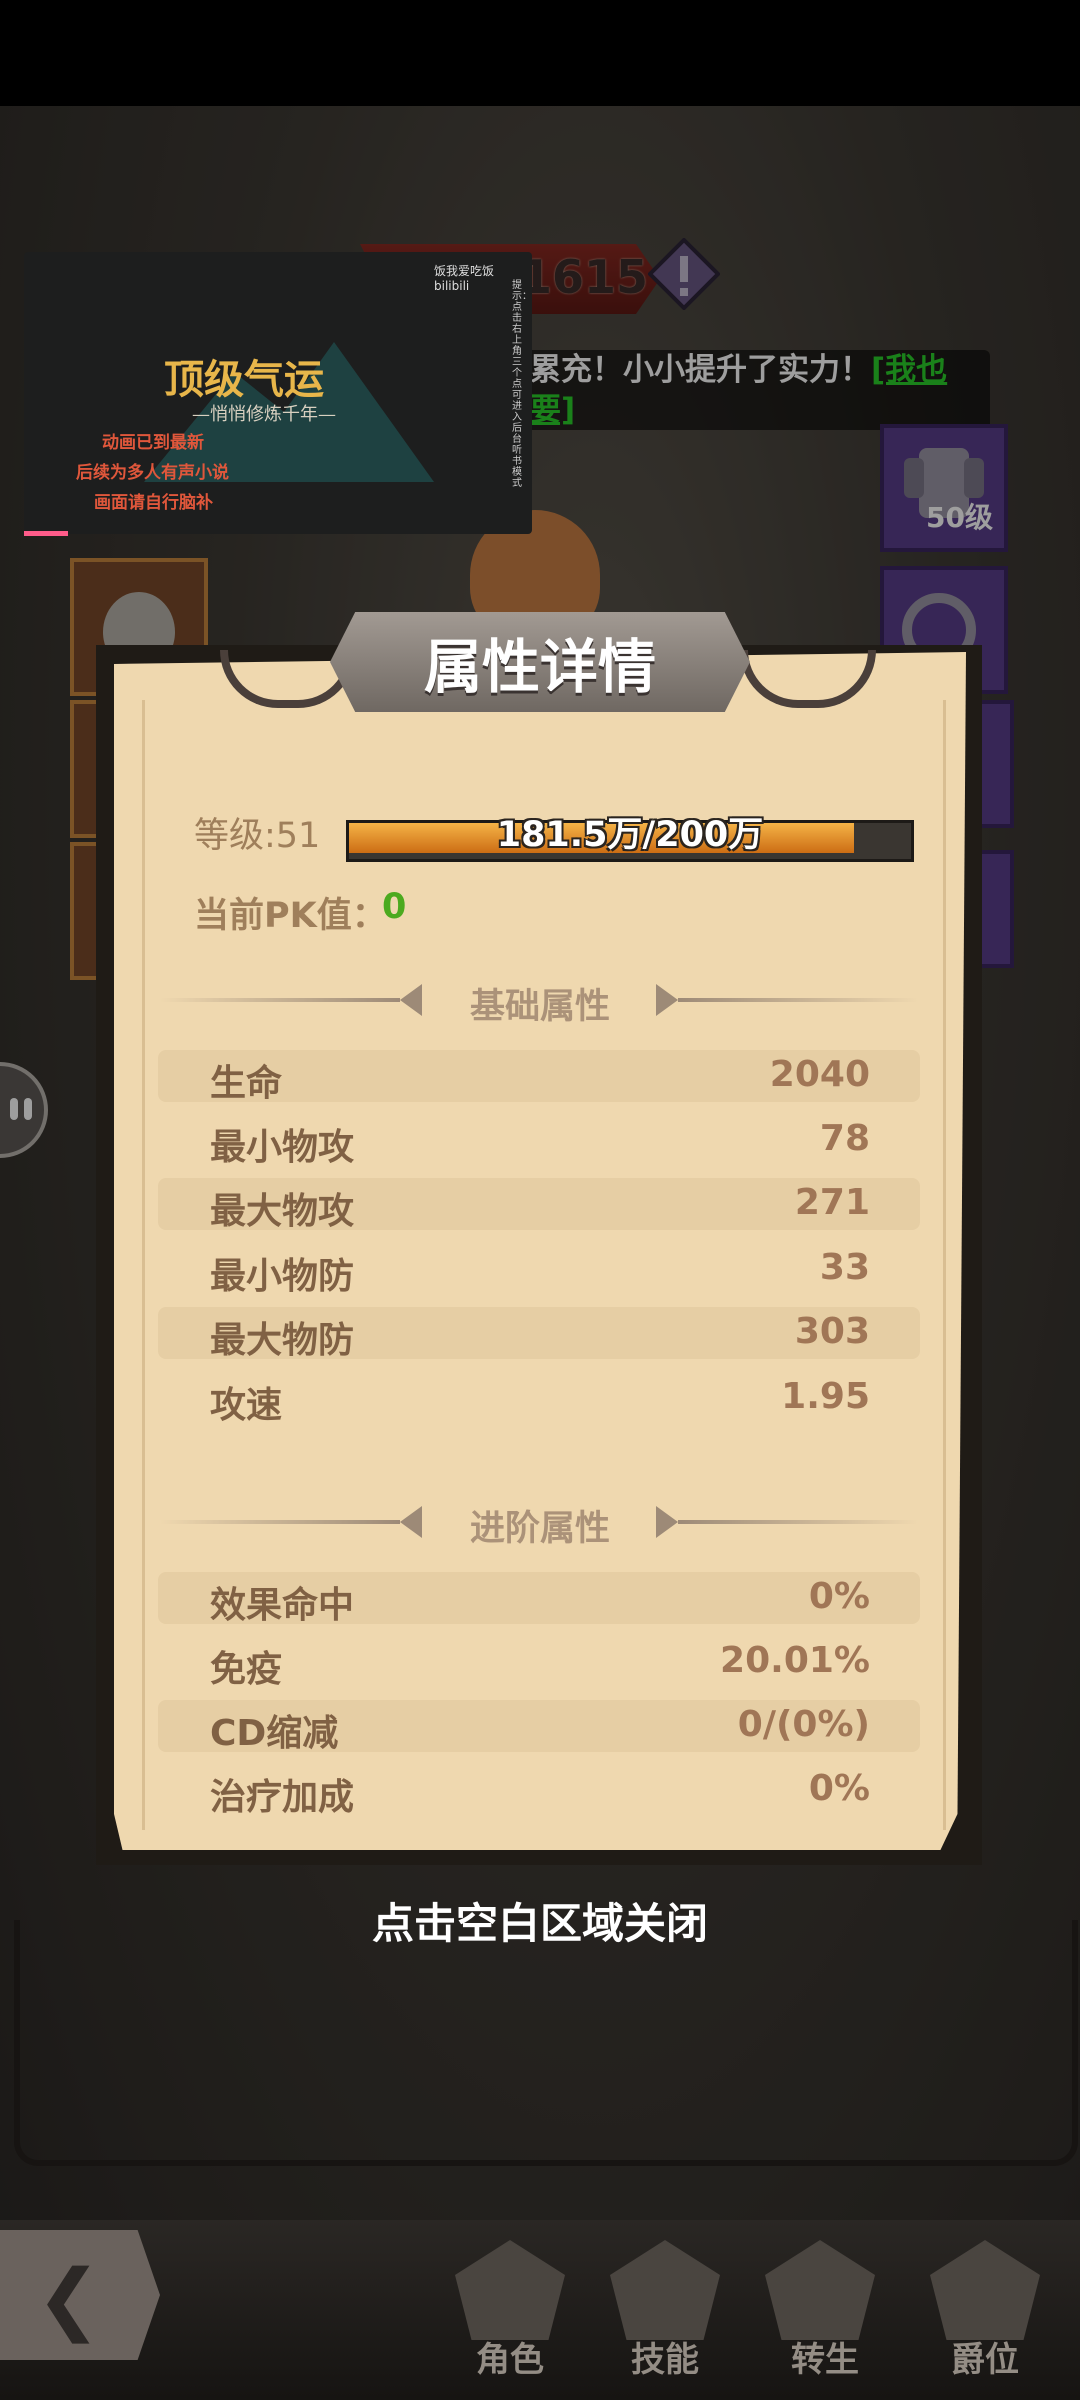  What do you see at coordinates (539, 1141) in the screenshot?
I see `stat-row: 最小物攻 78` at bounding box center [539, 1141].